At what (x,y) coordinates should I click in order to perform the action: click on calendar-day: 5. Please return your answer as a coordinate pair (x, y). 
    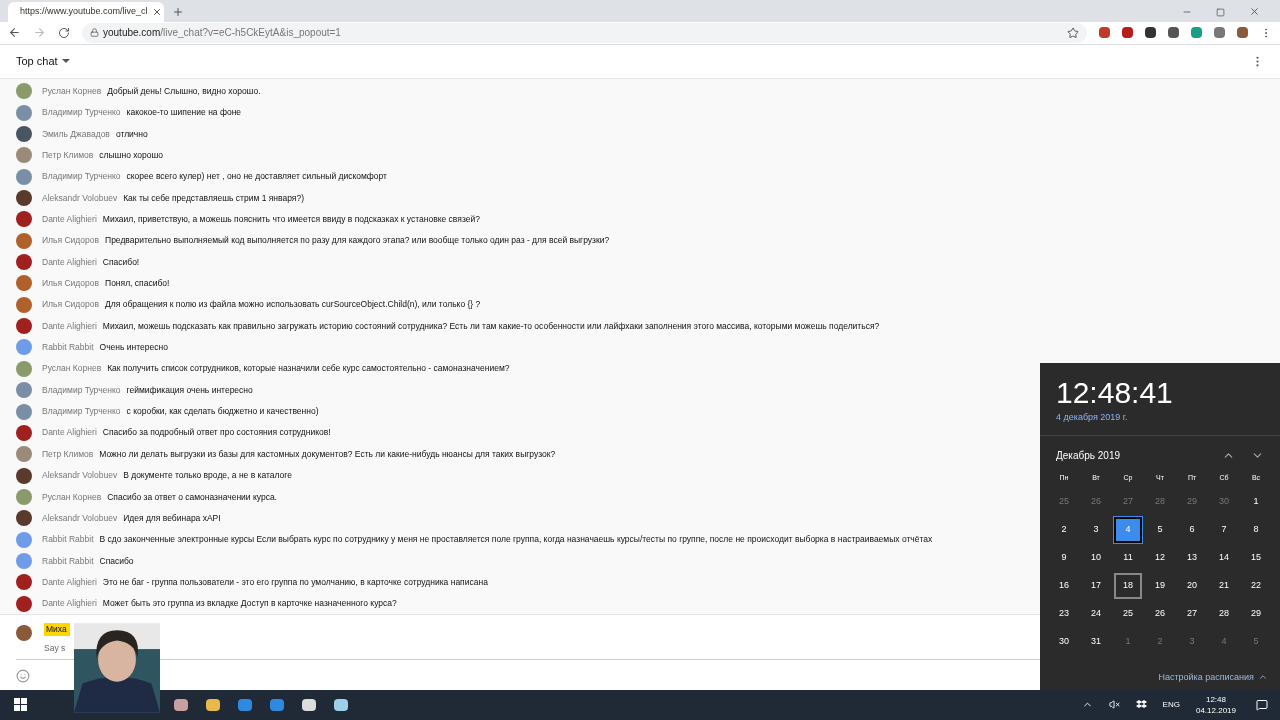
    Looking at the image, I should click on (1160, 529).